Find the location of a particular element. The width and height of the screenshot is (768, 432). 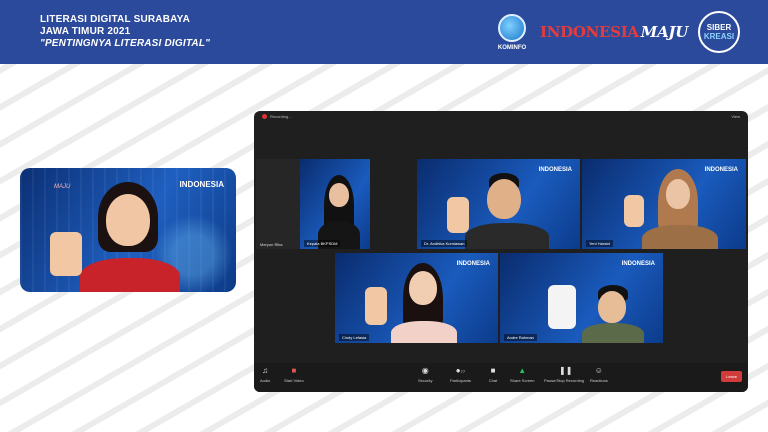

share-screen-button: ▲ Share Screen is located at coordinates (522, 375).